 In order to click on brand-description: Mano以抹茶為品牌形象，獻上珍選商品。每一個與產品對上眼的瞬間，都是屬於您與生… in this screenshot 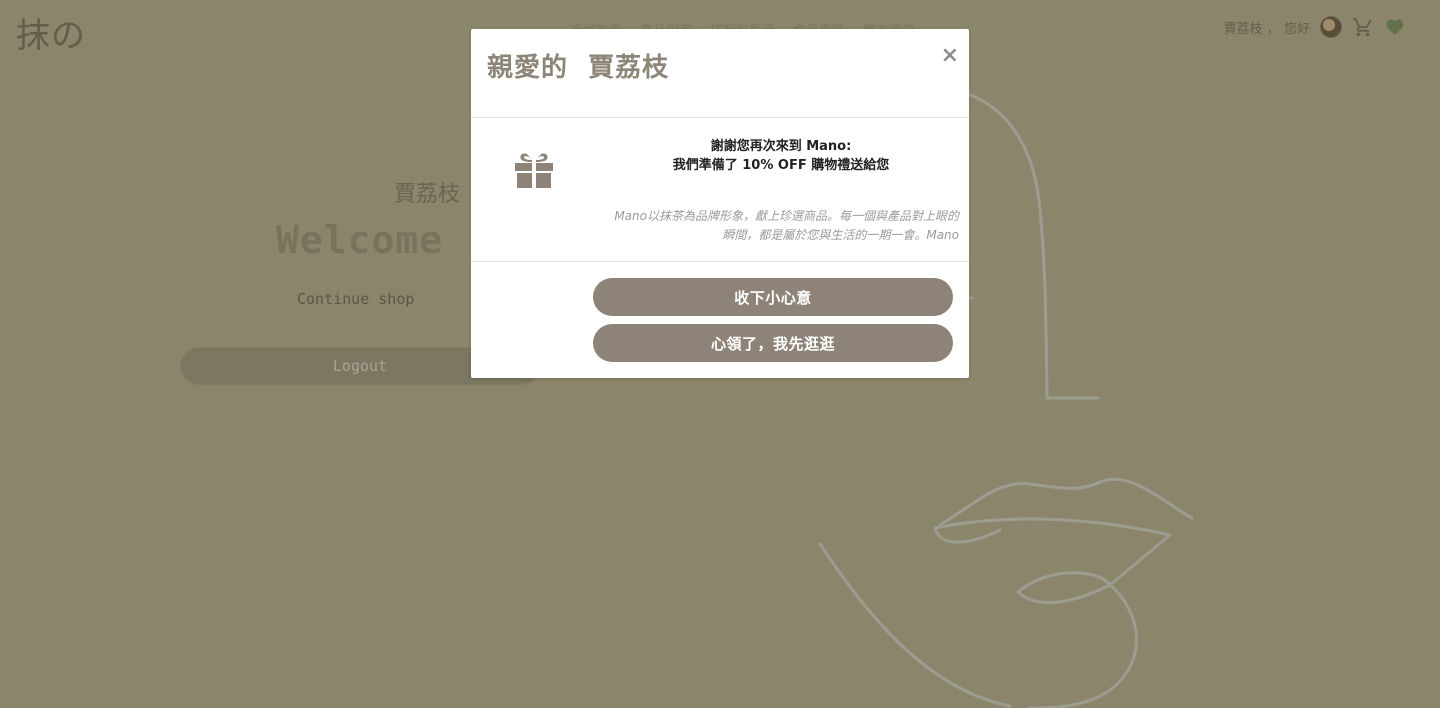, I will do `click(786, 225)`.